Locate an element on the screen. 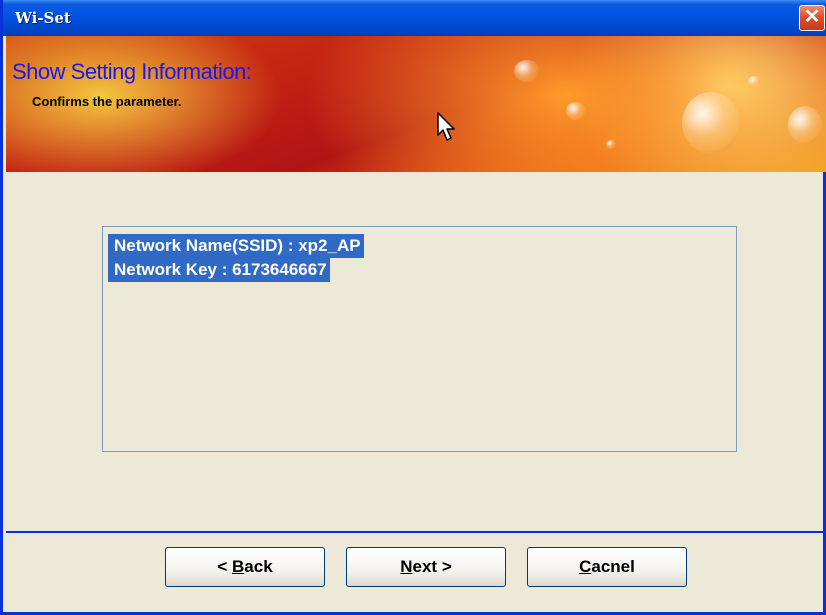  next-button: Next > is located at coordinates (426, 567).